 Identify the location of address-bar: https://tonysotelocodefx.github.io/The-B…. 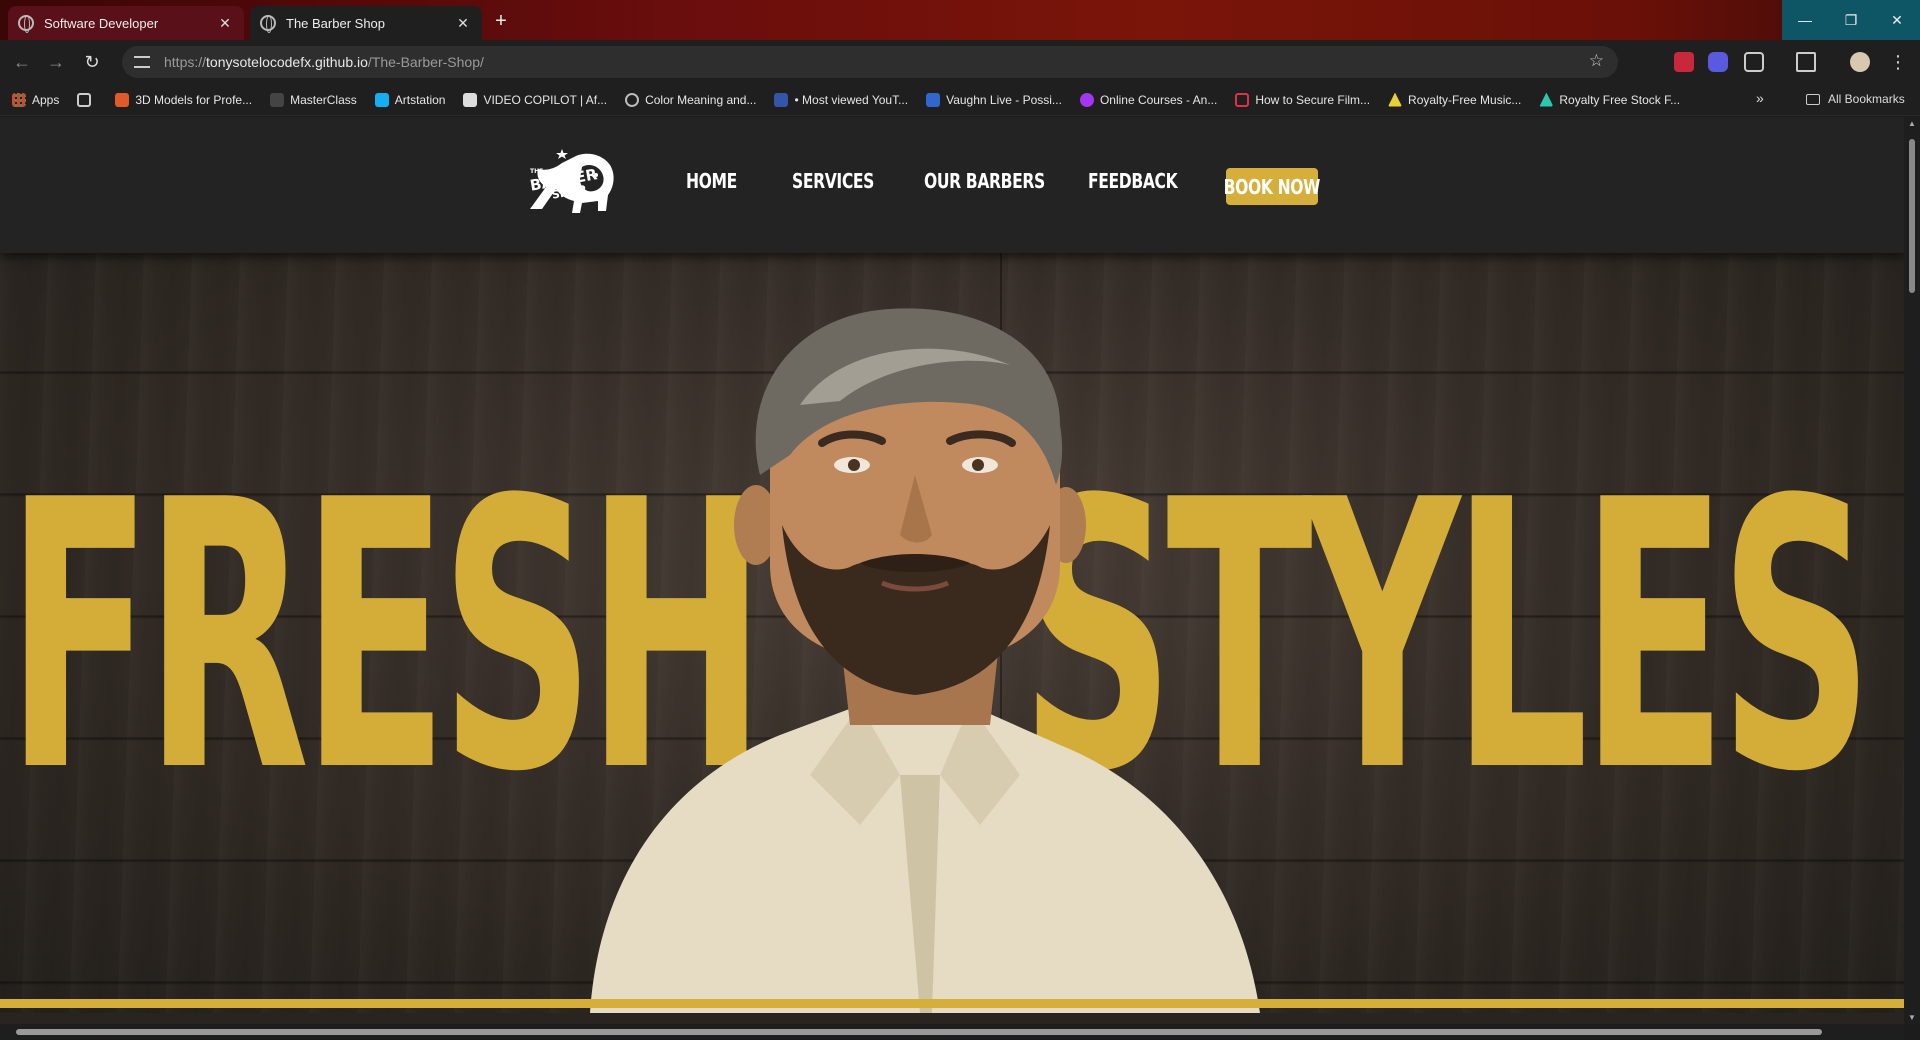
(870, 62).